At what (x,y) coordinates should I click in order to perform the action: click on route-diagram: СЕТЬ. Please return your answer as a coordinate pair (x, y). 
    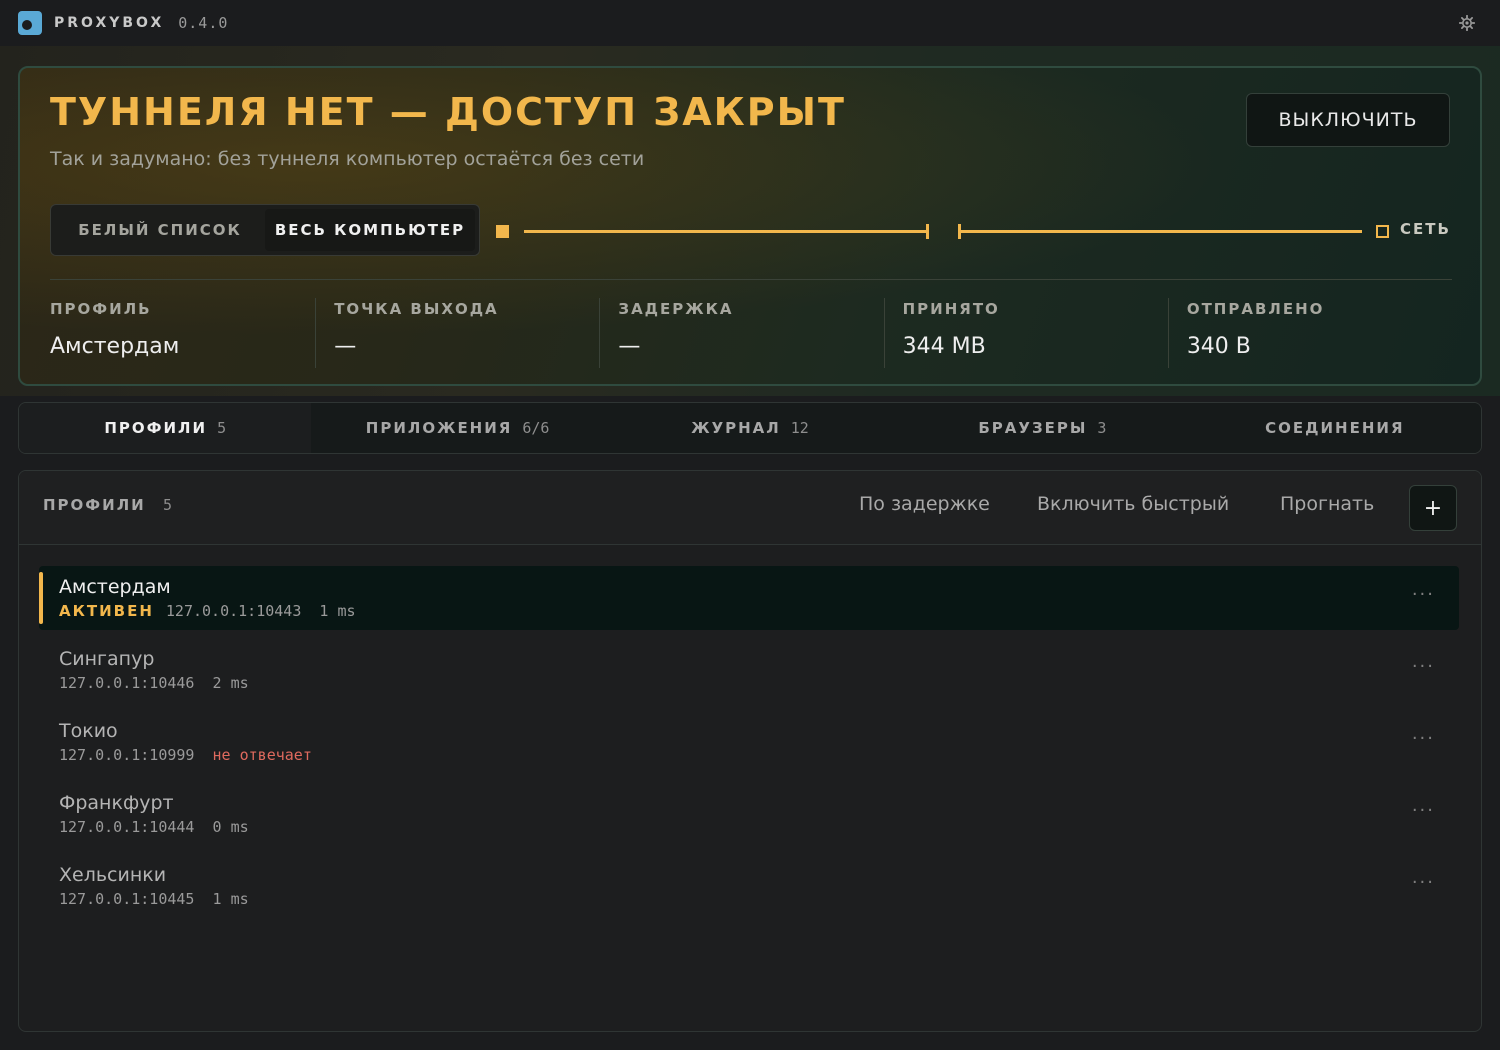
    Looking at the image, I should click on (976, 231).